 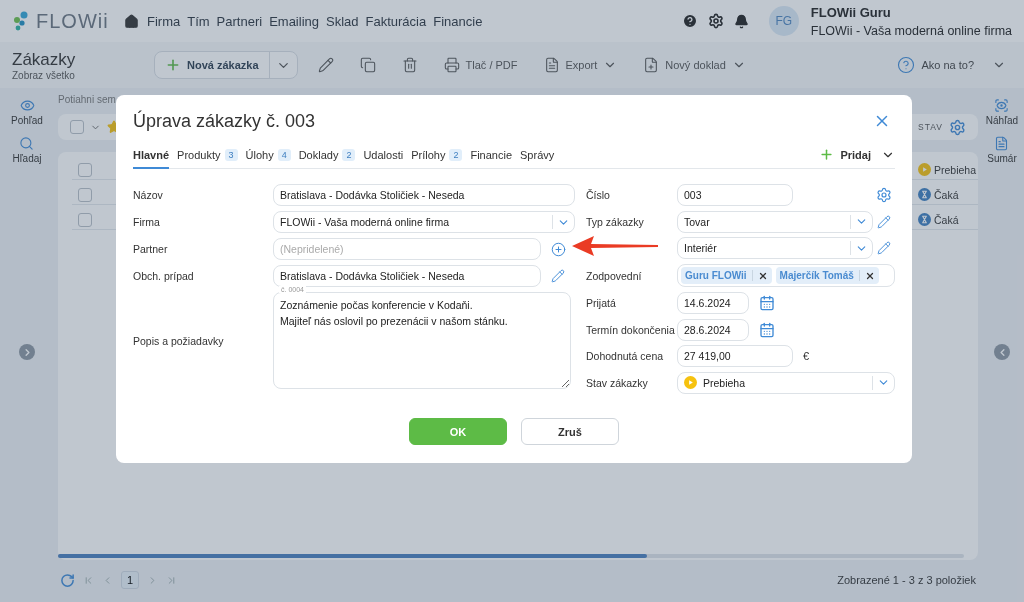 I want to click on trash-icon, so click(x=409, y=65).